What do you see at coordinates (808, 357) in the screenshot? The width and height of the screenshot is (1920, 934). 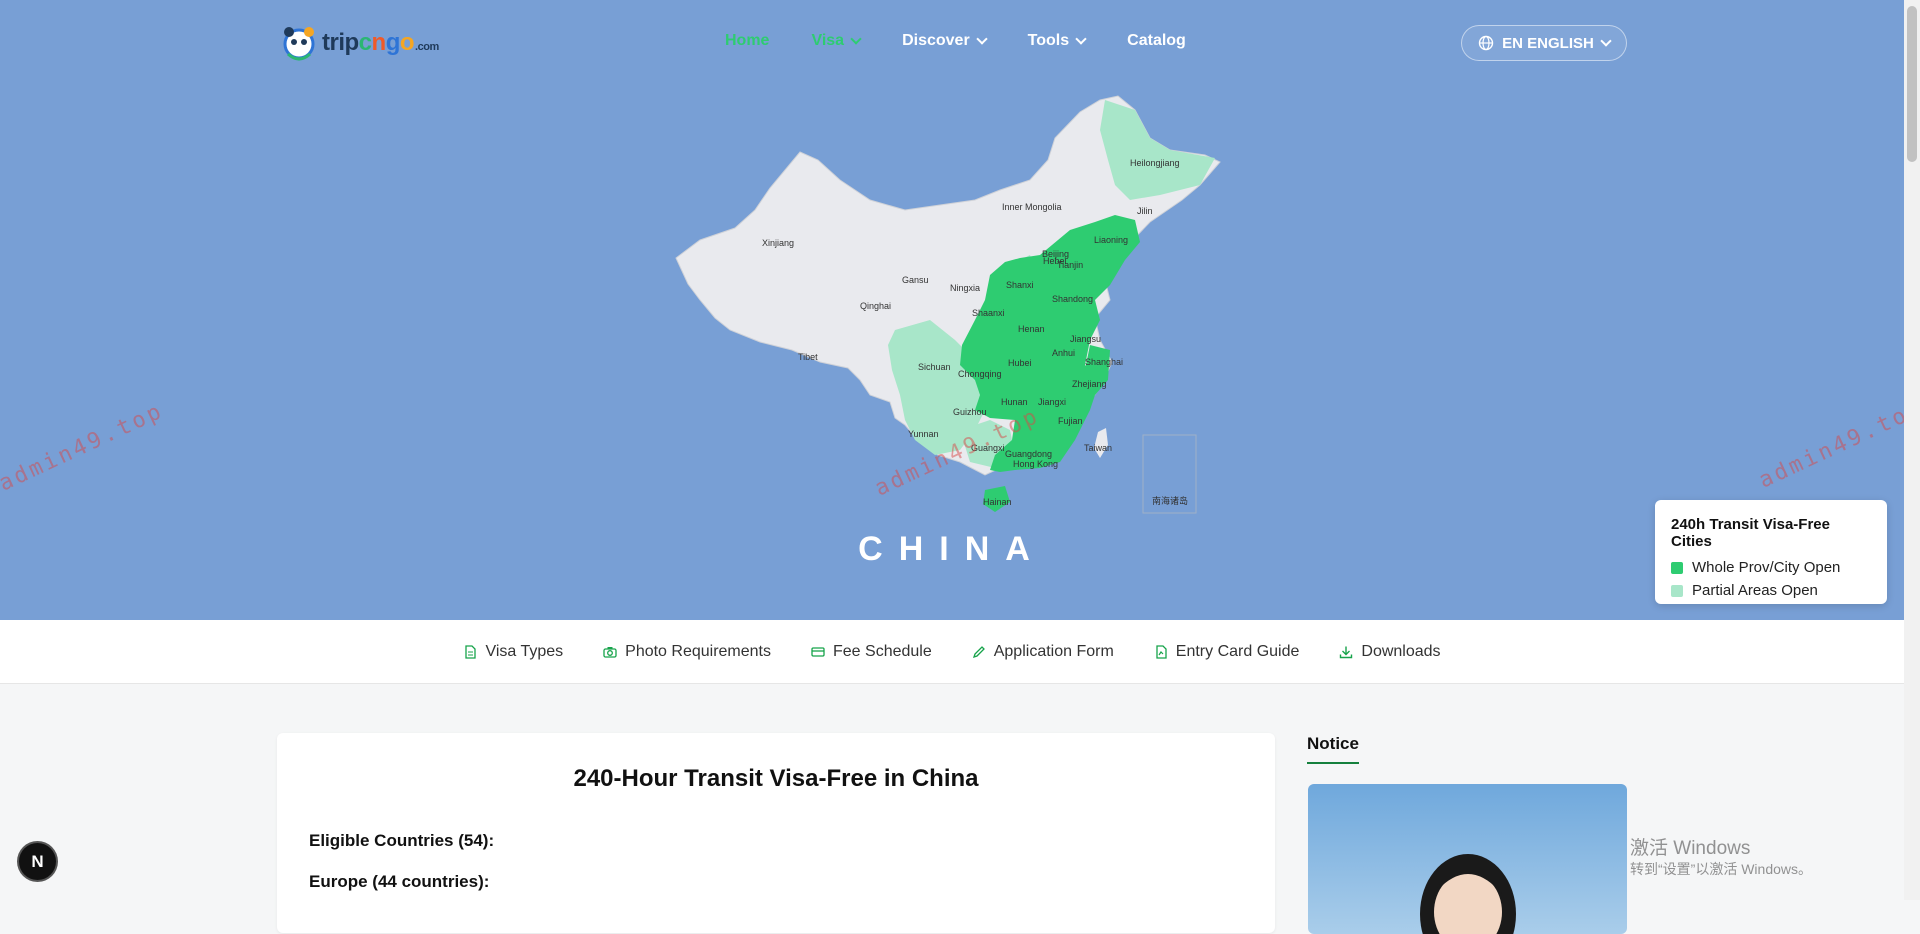 I see `label-tibet: Tibet` at bounding box center [808, 357].